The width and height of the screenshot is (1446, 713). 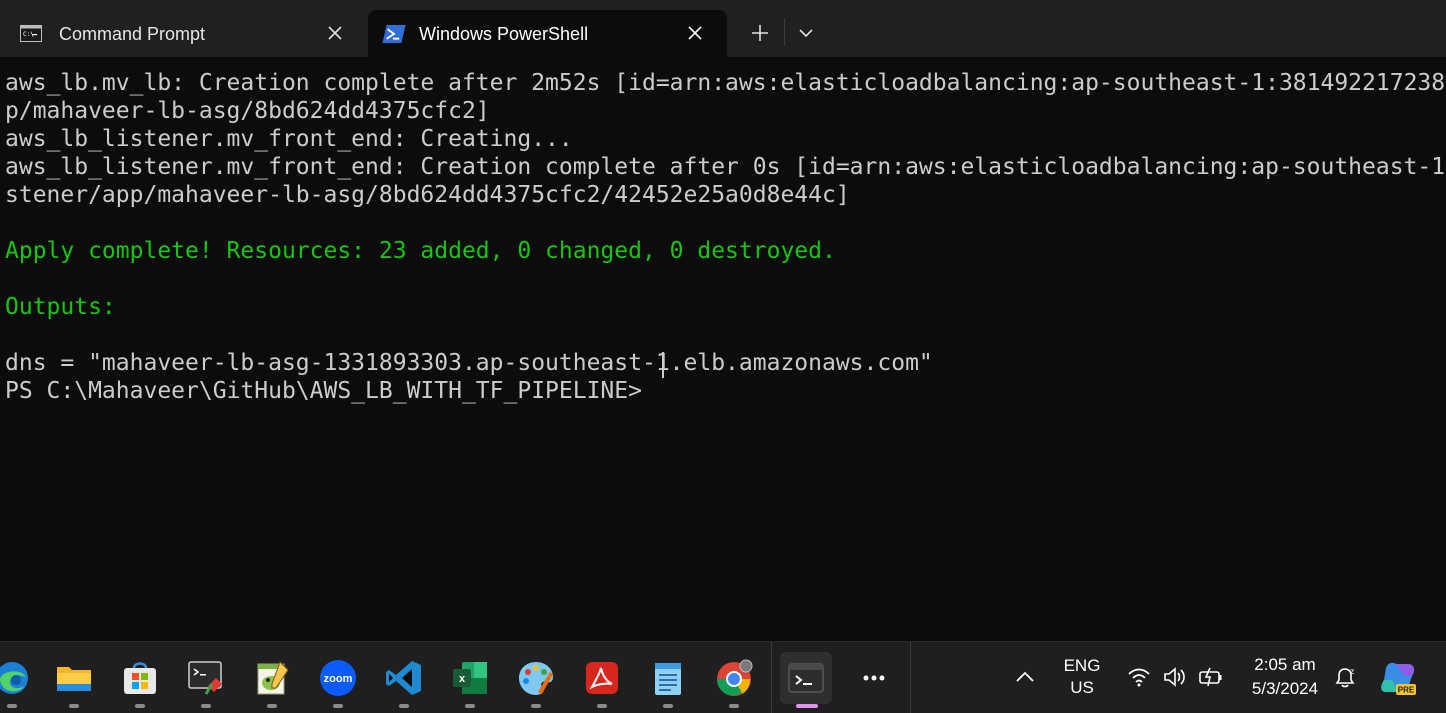 What do you see at coordinates (1175, 677) in the screenshot?
I see `volume-icon` at bounding box center [1175, 677].